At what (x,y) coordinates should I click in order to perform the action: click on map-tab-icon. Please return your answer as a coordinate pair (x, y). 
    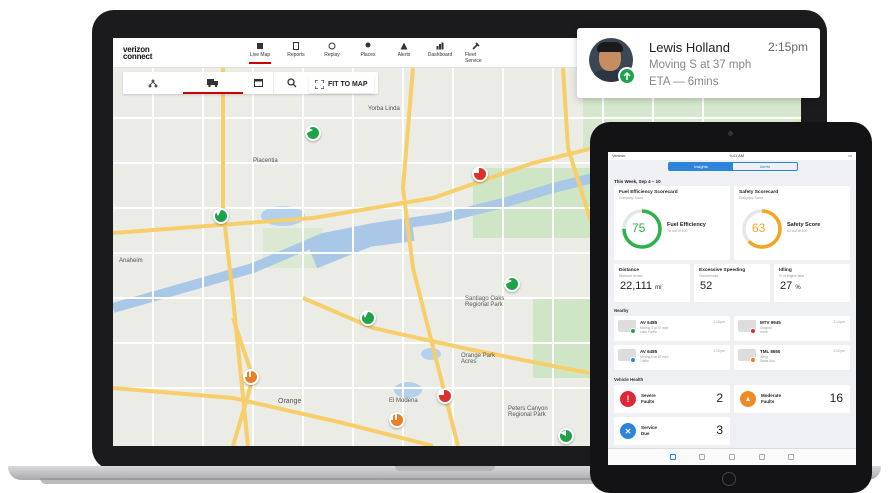
    Looking at the image, I should click on (702, 457).